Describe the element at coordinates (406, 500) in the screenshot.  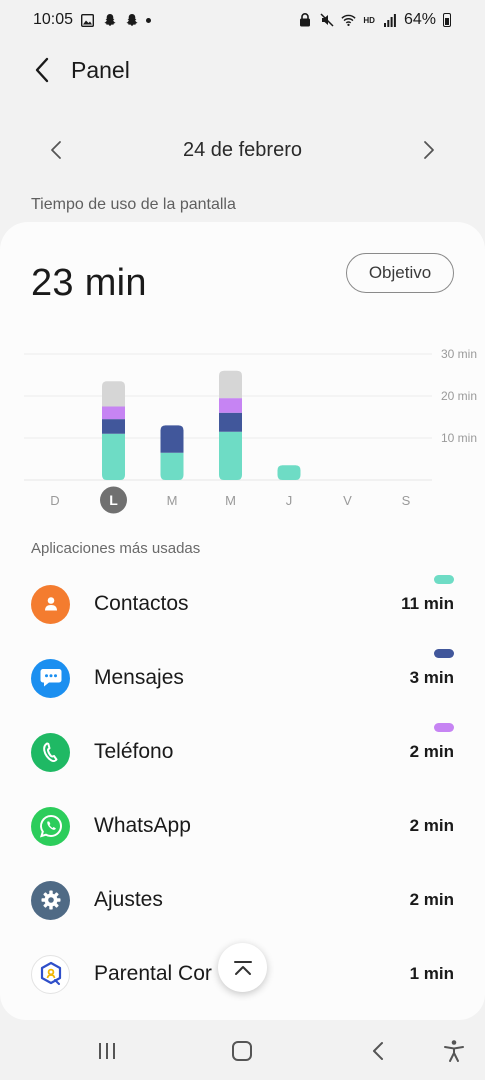
I see `x-tick-label: S` at that location.